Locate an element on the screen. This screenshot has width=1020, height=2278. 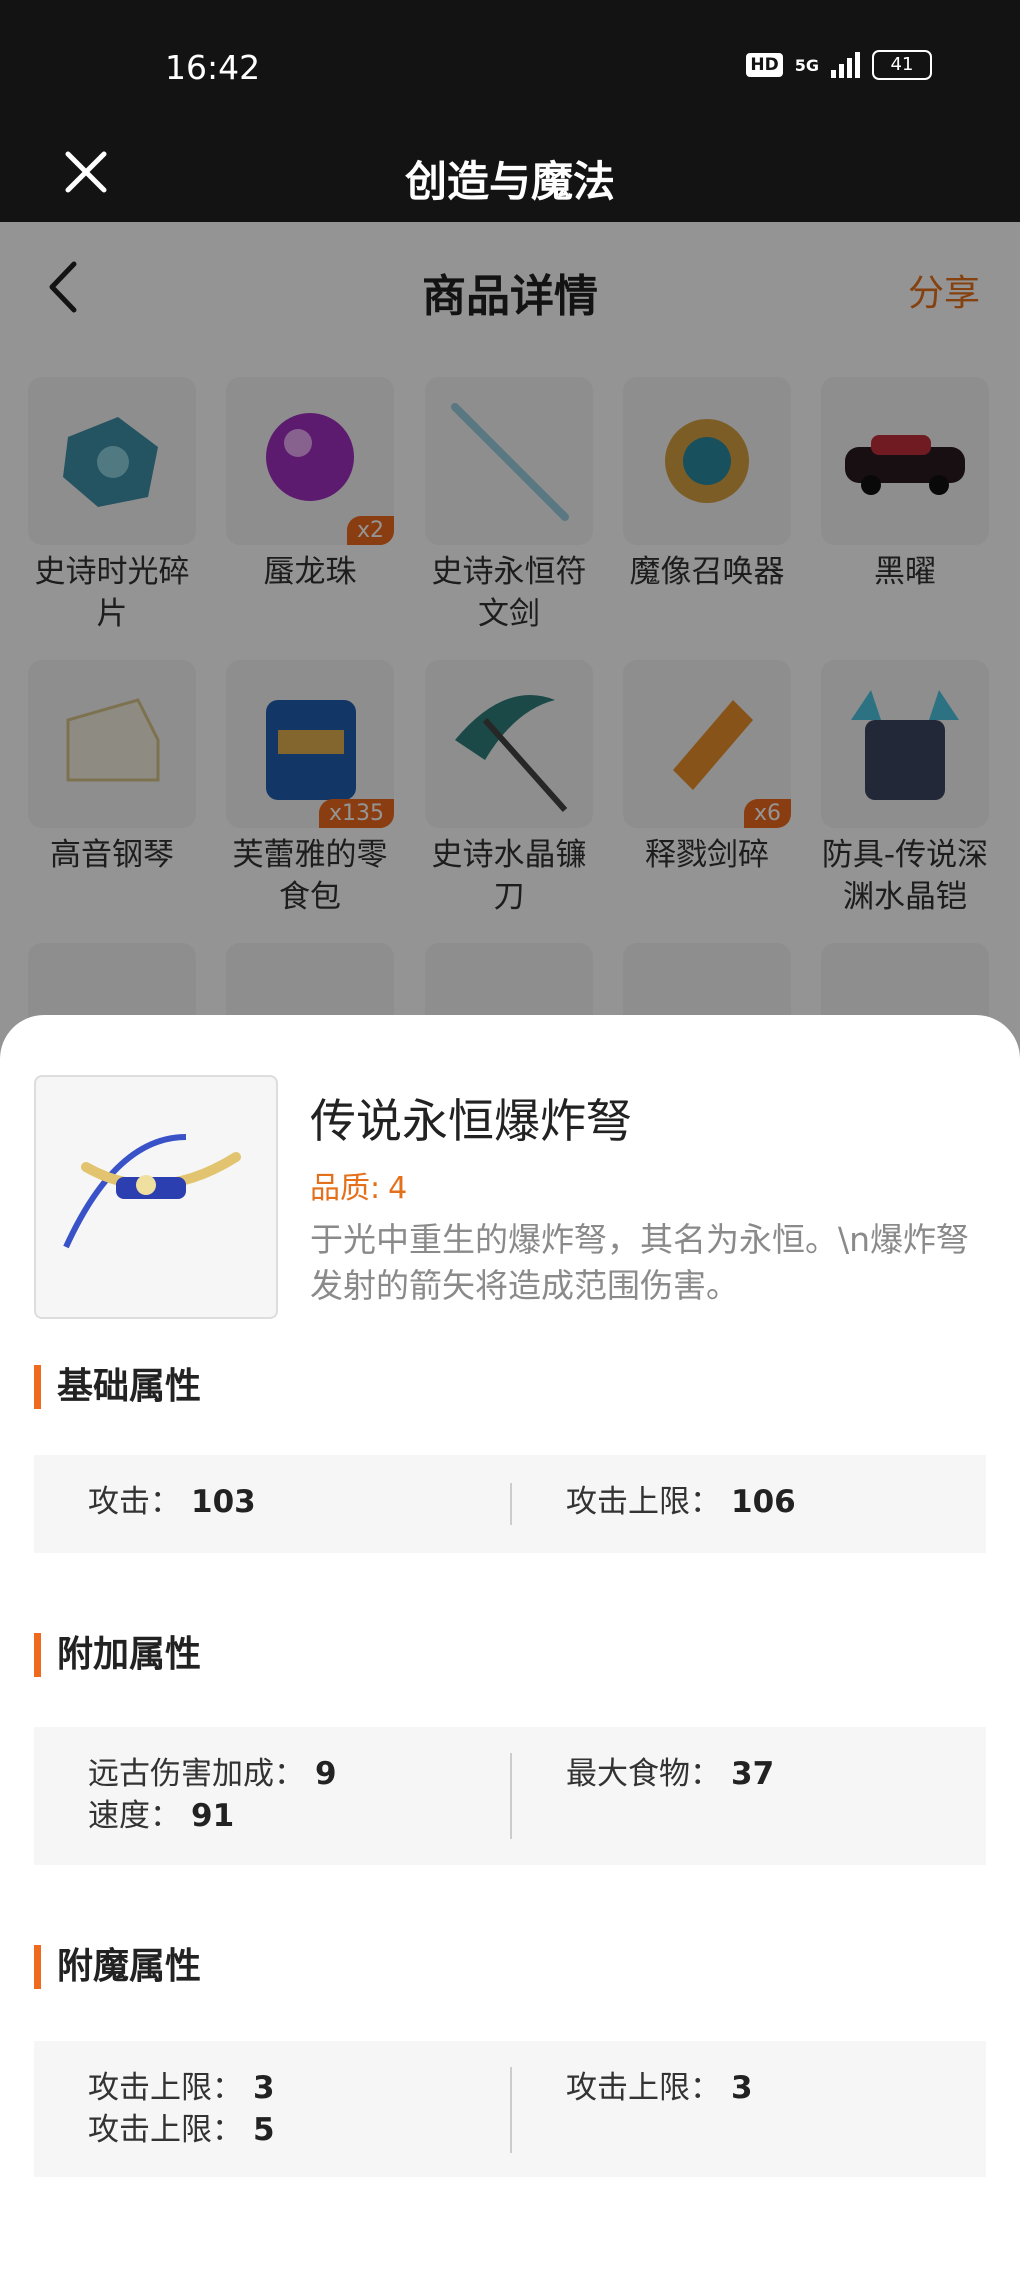
item-quality: 品质: 4 is located at coordinates (358, 1185).